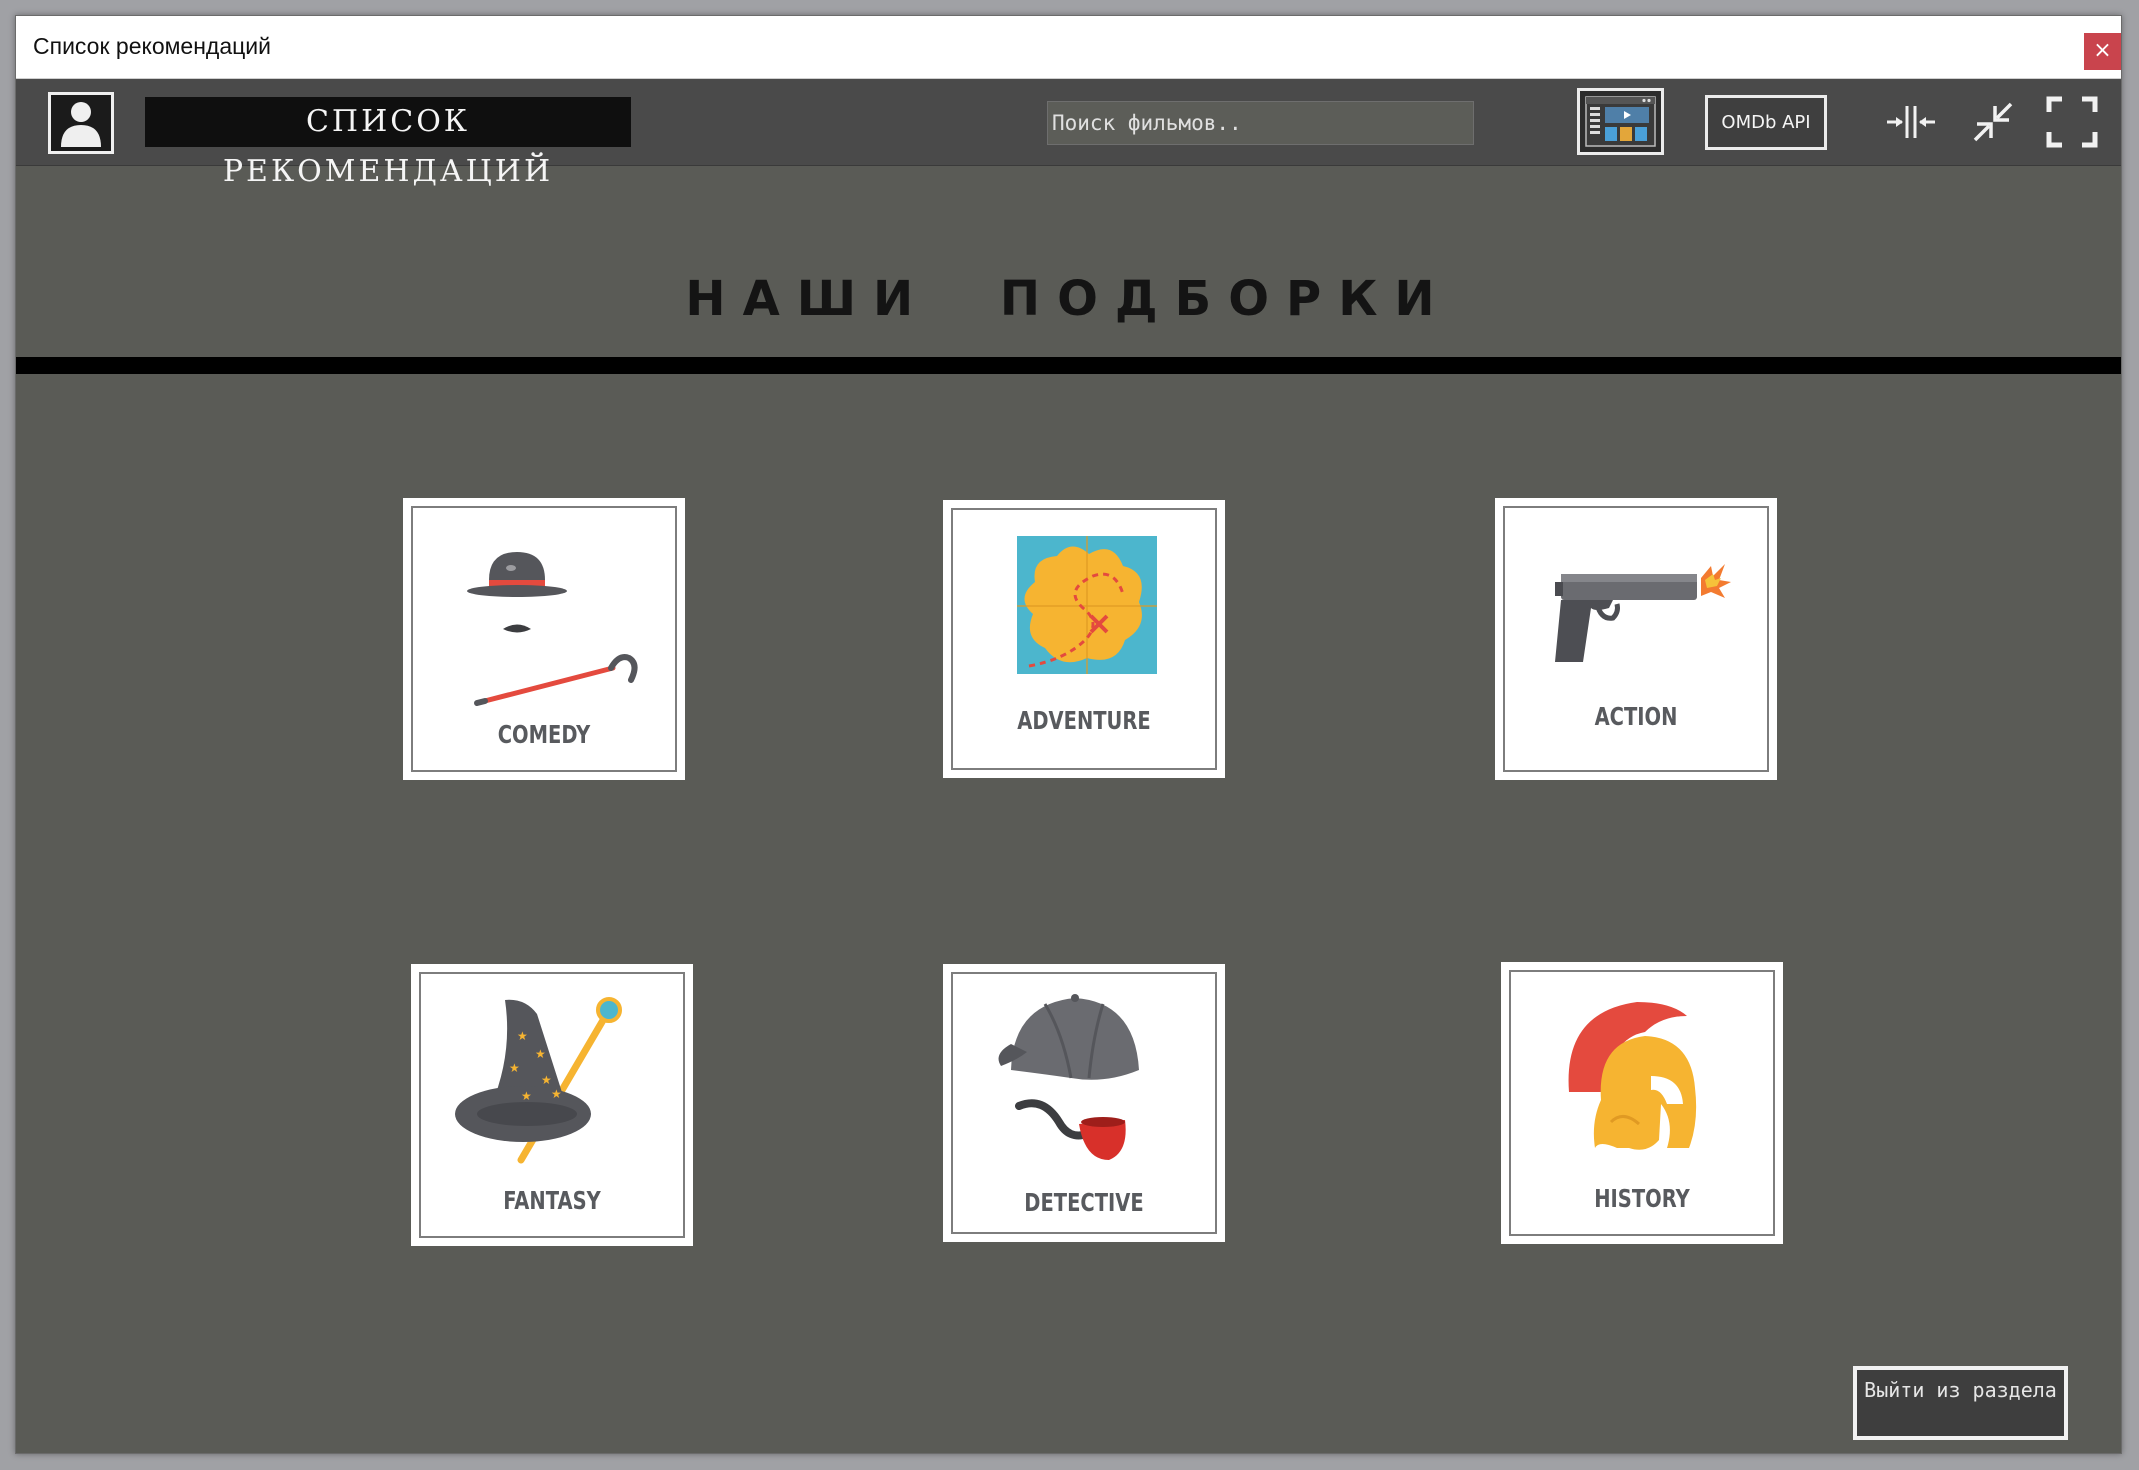 The image size is (2139, 1470). What do you see at coordinates (1993, 122) in the screenshot?
I see `minimize-icon` at bounding box center [1993, 122].